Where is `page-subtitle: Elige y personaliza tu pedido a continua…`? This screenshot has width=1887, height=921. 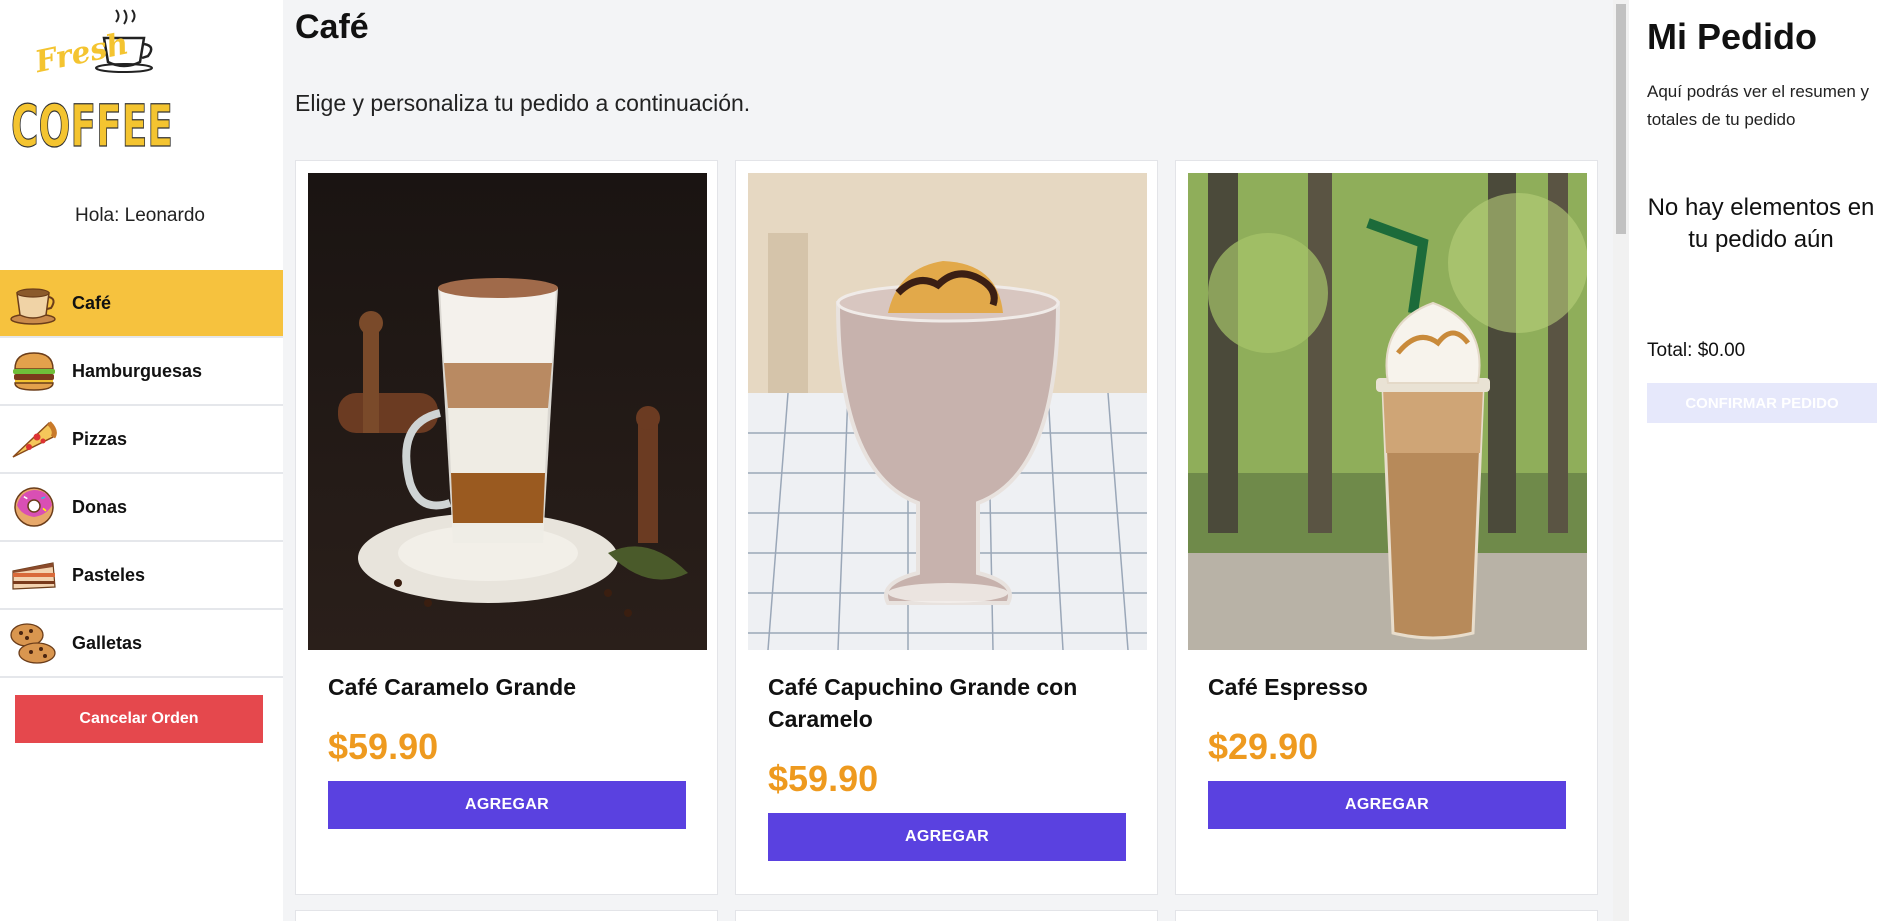
page-subtitle: Elige y personaliza tu pedido a continua… is located at coordinates (523, 103).